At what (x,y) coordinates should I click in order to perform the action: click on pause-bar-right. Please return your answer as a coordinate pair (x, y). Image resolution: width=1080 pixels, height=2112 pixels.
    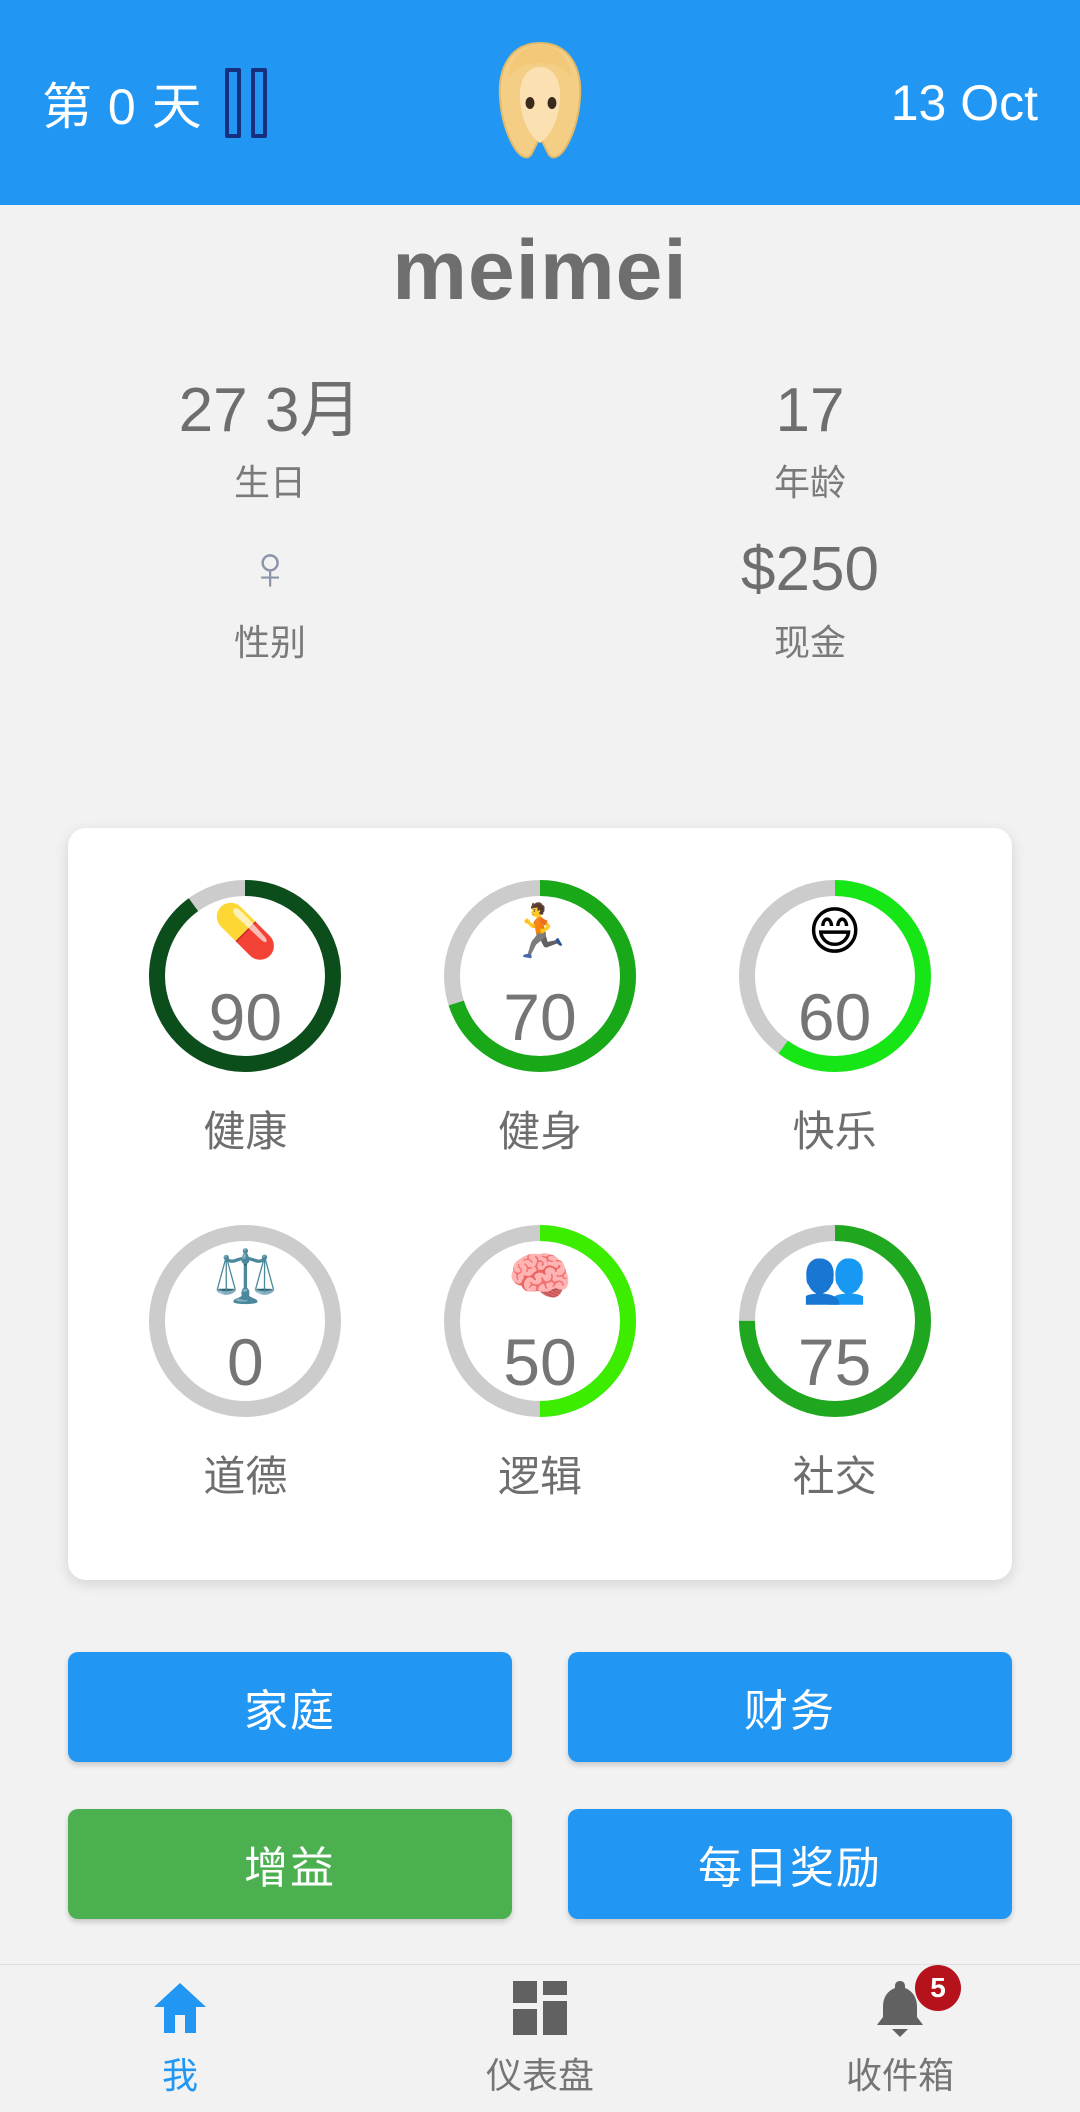
    Looking at the image, I should click on (258, 102).